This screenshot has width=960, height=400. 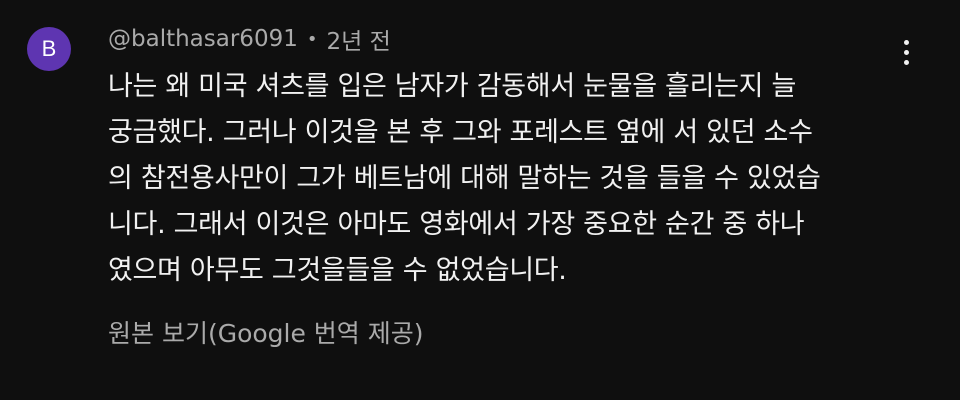 What do you see at coordinates (337, 270) in the screenshot?
I see `comment-body-line: 였으며 아무도 그것을들을 수 없었습니다.` at bounding box center [337, 270].